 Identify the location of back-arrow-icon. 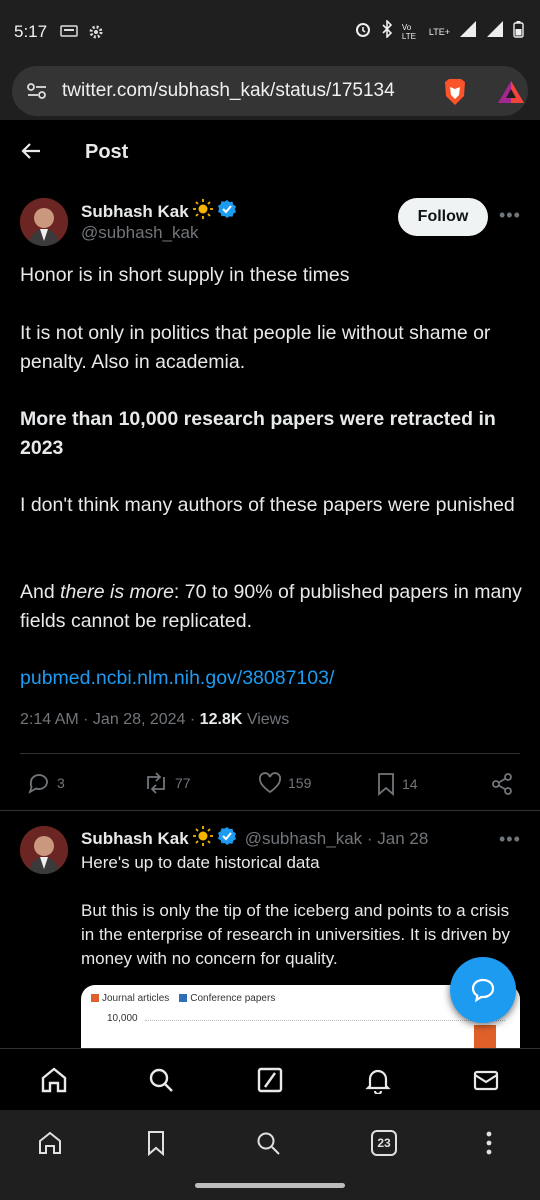
(31, 153).